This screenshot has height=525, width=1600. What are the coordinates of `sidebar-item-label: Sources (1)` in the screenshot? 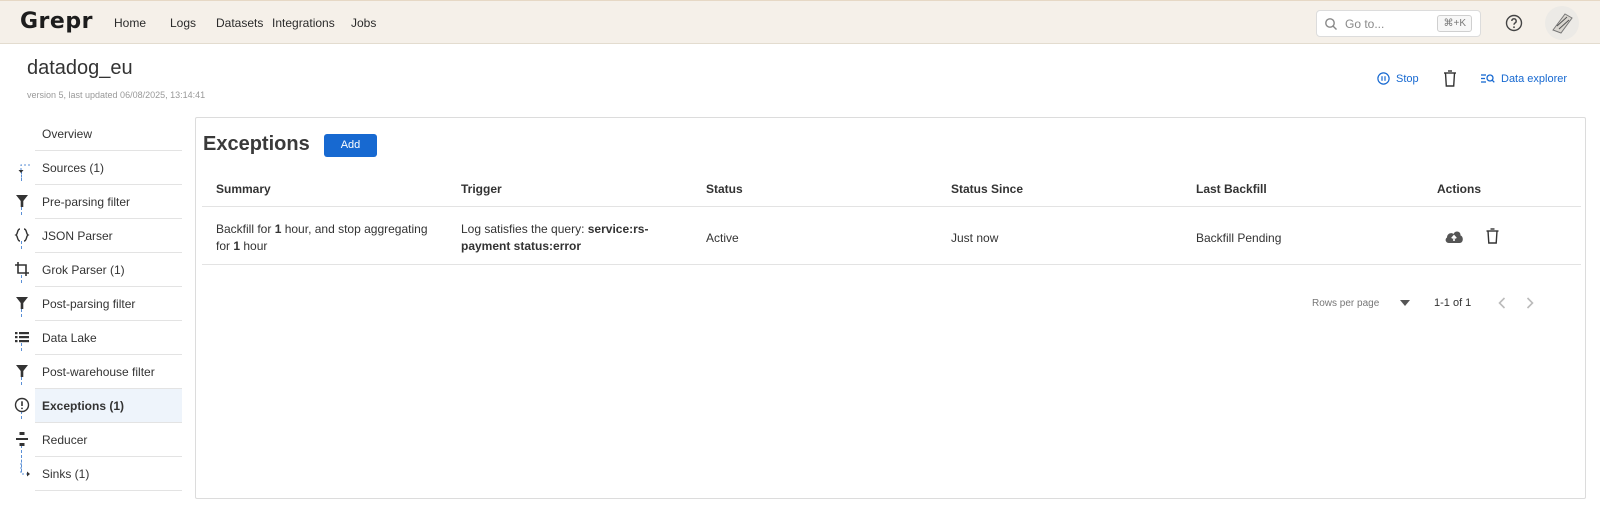 It's located at (73, 167).